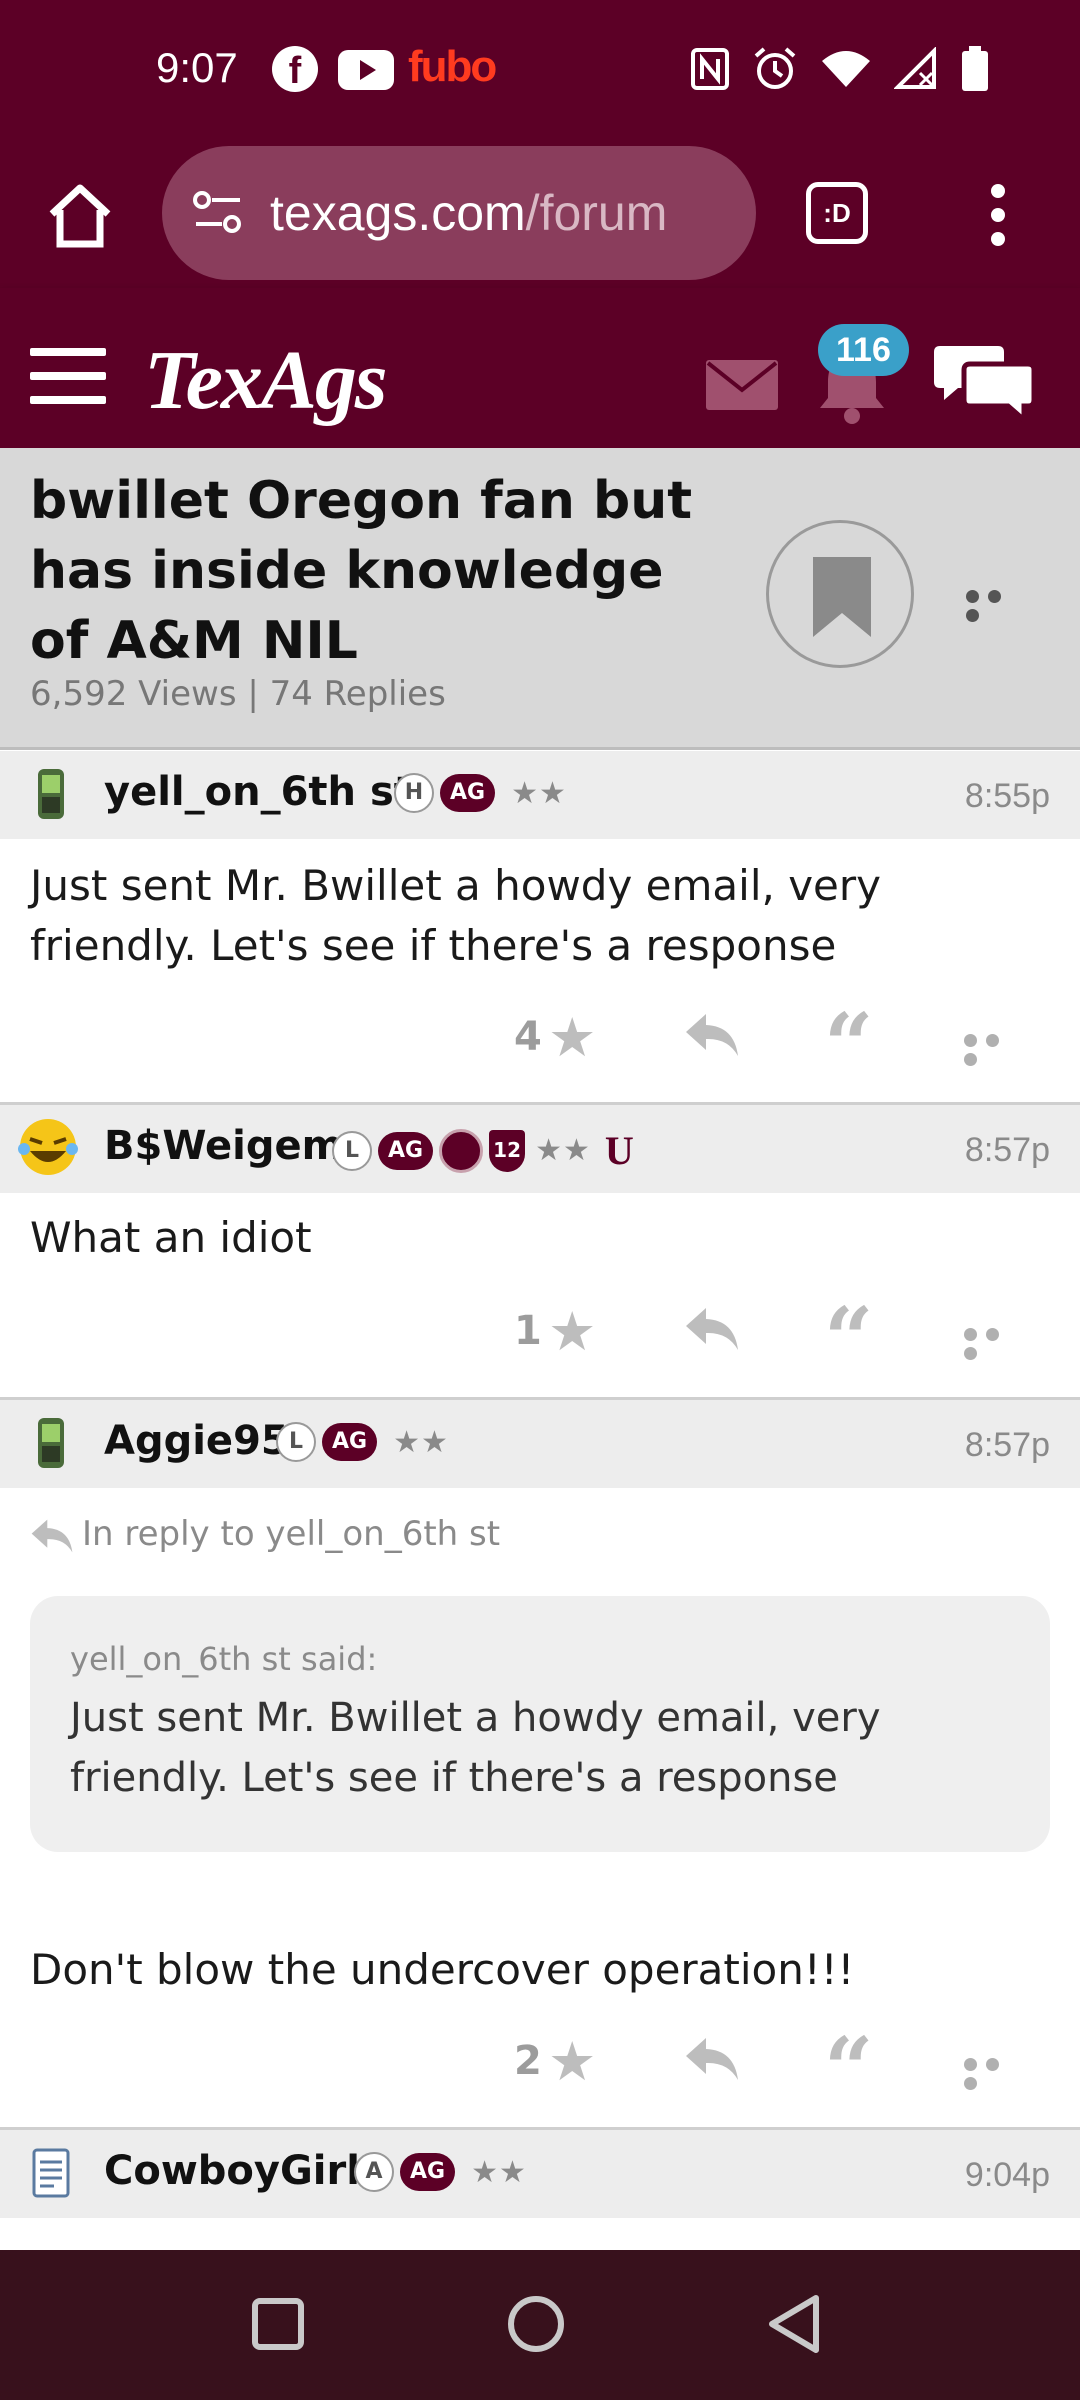 The image size is (1080, 2400). I want to click on post-body: What an idiot, so click(171, 1237).